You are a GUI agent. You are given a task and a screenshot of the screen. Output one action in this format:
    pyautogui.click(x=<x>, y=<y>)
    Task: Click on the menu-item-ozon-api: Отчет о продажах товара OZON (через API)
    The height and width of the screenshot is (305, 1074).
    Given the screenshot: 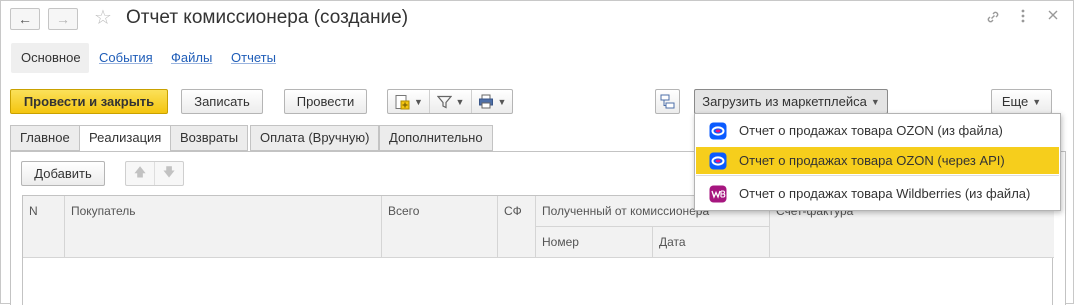 What is the action you would take?
    pyautogui.click(x=877, y=160)
    